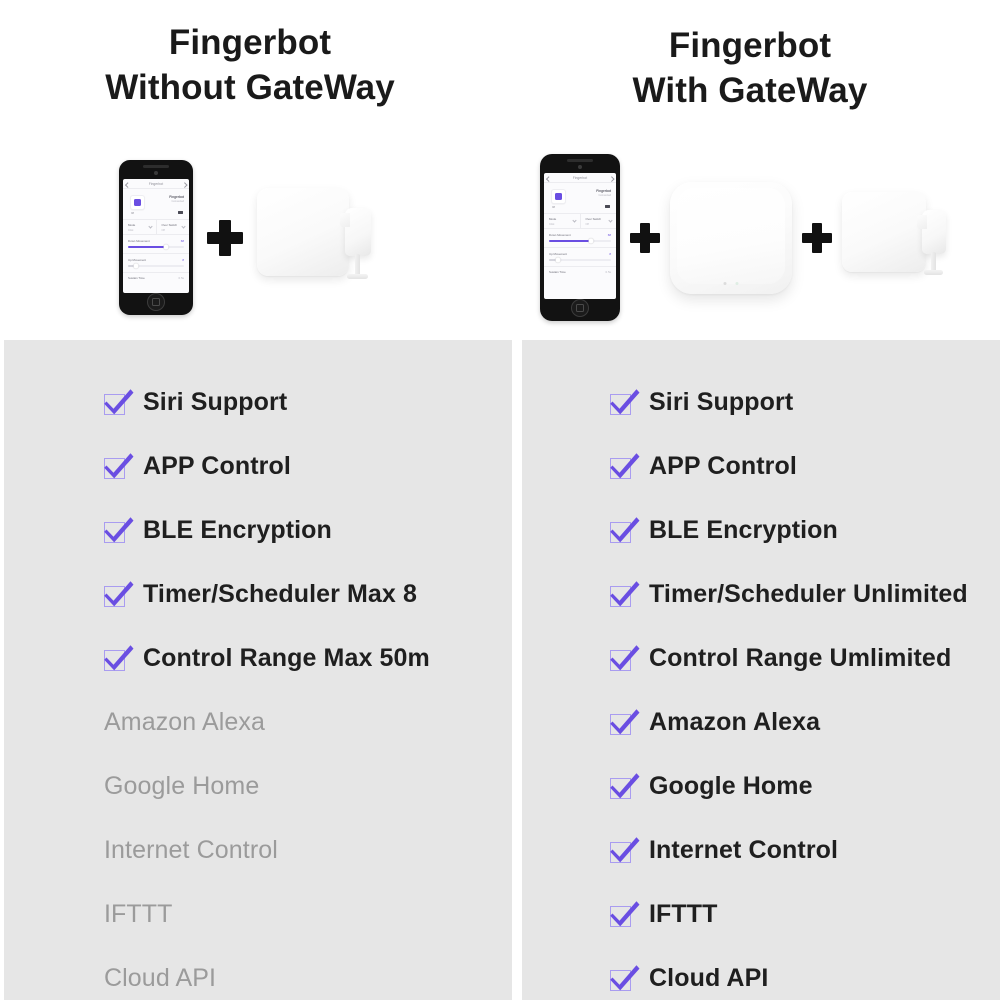 Image resolution: width=1000 pixels, height=1000 pixels. Describe the element at coordinates (750, 68) in the screenshot. I see `right-title: Fingerbot With GateWay` at that location.